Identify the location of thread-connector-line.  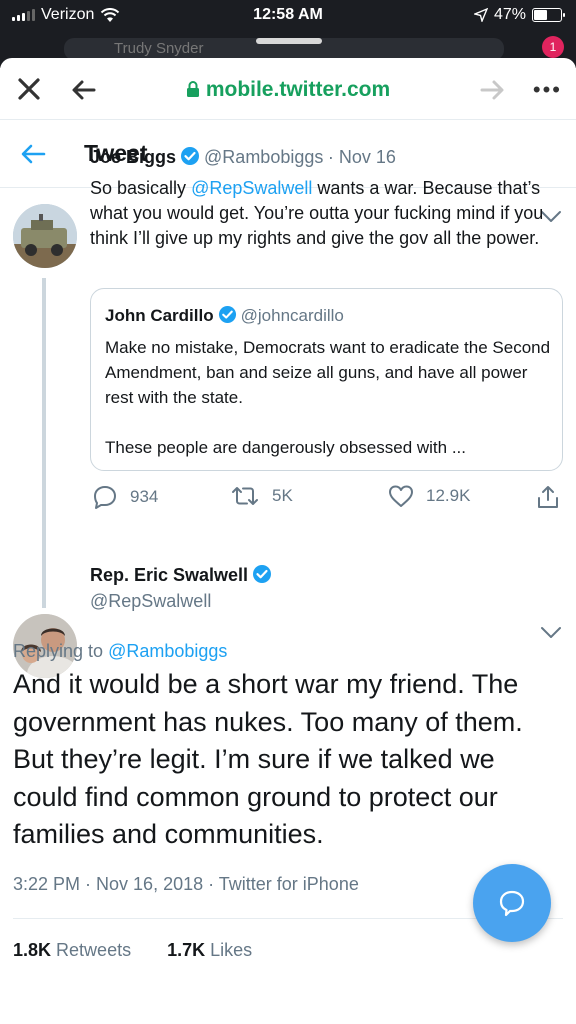
(44, 443).